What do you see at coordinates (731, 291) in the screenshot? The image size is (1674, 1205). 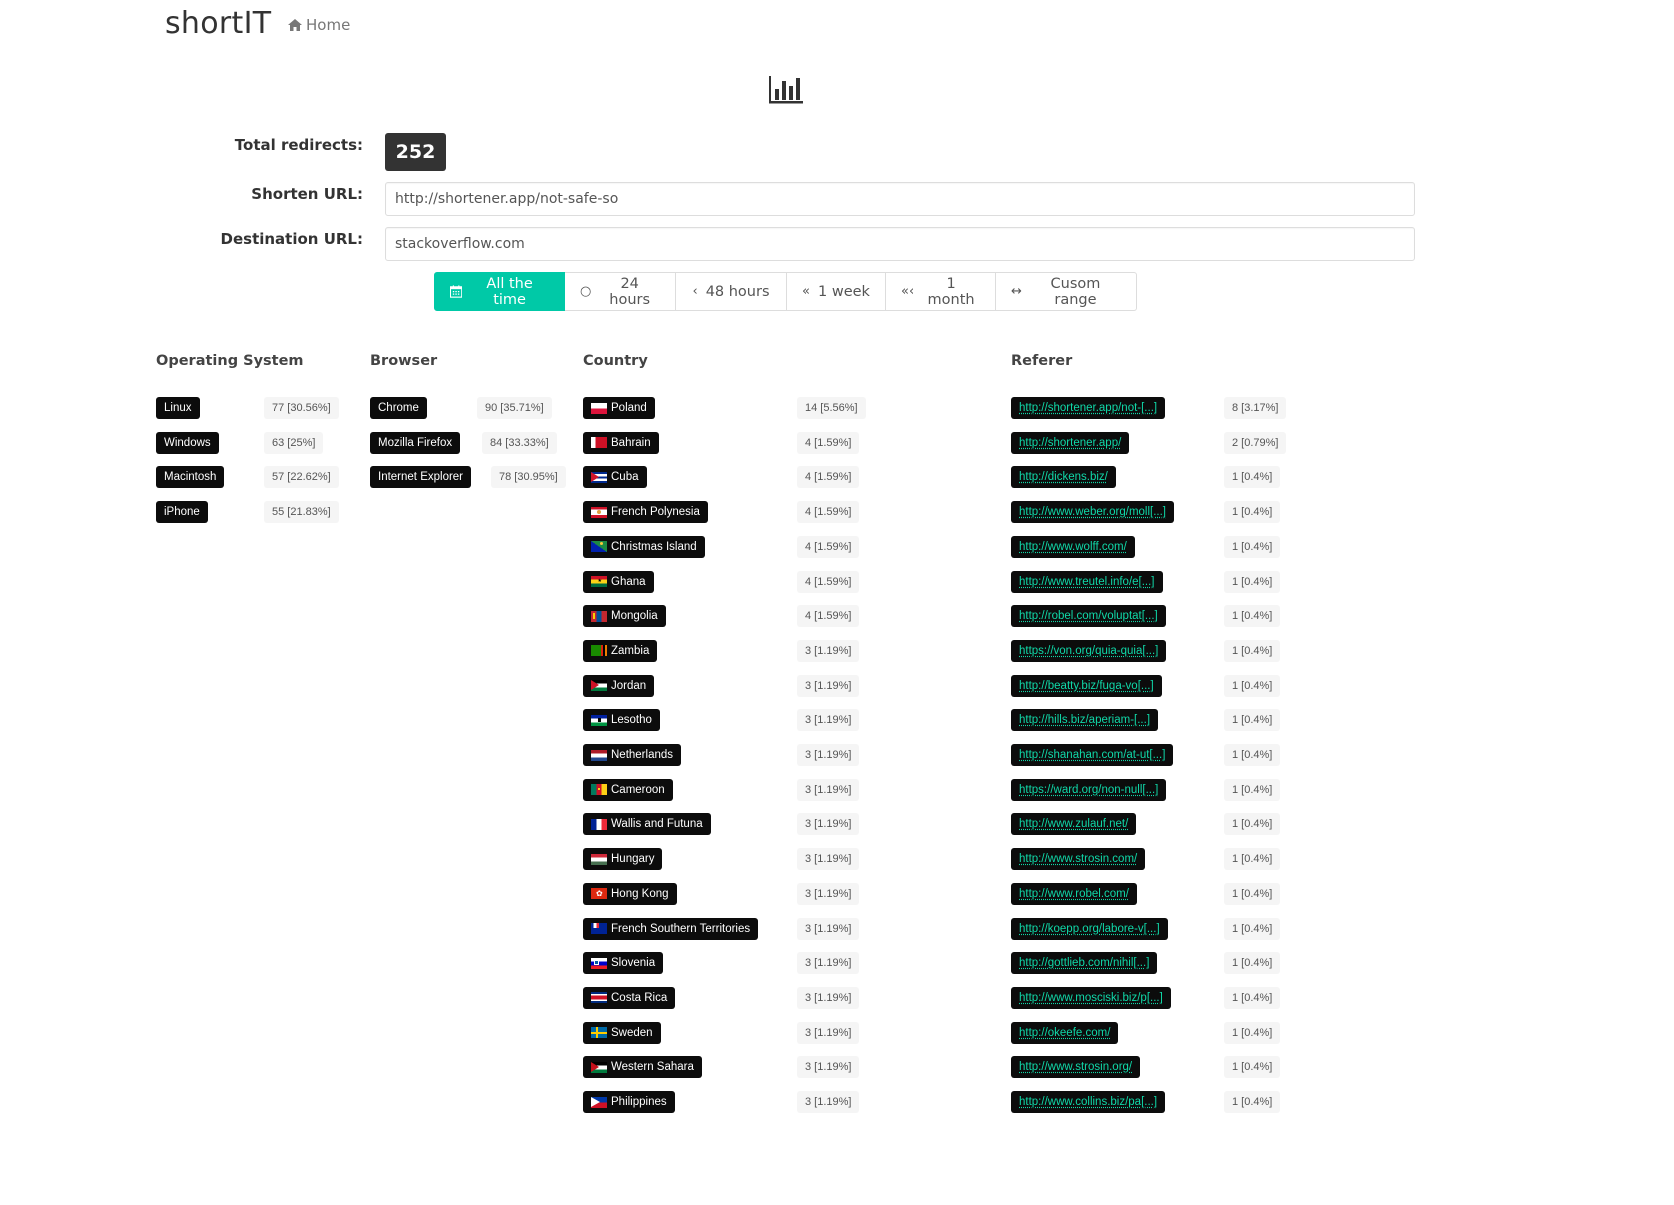 I see `range-48-hours-button: ‹ 48 hours` at bounding box center [731, 291].